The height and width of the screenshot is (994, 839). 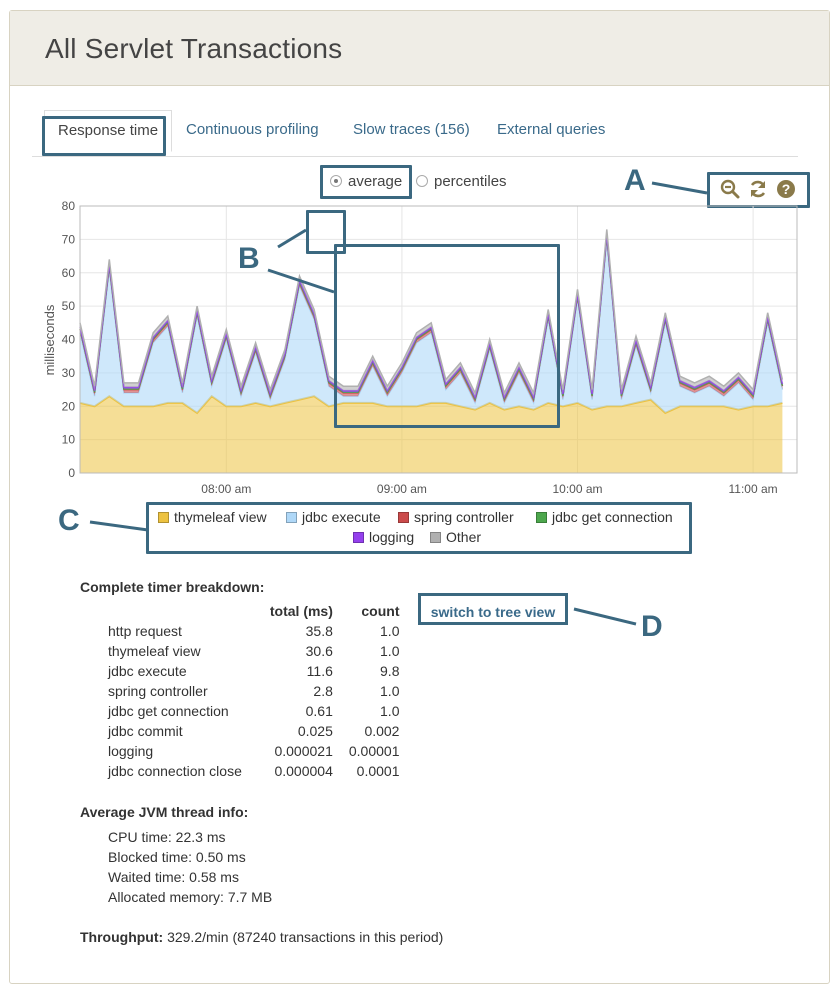 I want to click on breakdown-cell-total: 0.025, so click(x=315, y=731).